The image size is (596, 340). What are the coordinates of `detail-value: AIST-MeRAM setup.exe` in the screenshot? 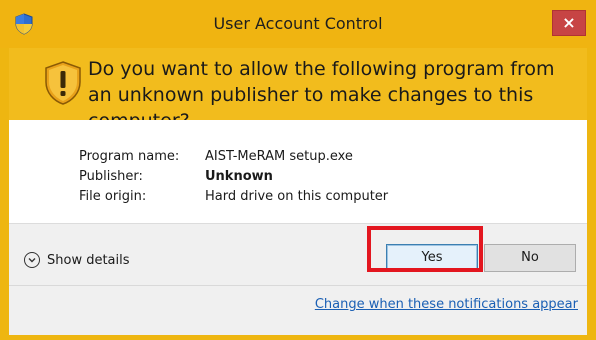 It's located at (279, 156).